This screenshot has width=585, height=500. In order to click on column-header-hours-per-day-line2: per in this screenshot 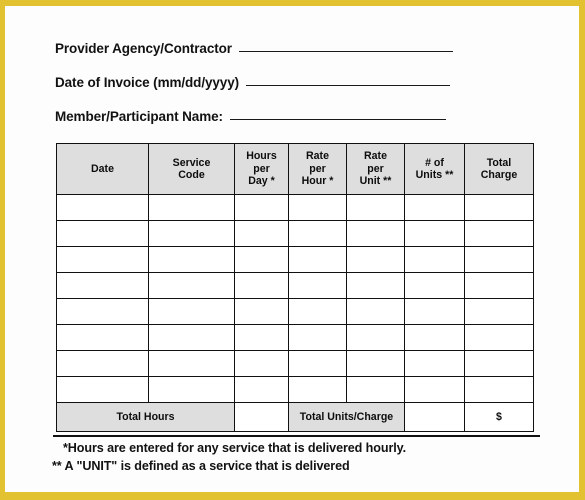, I will do `click(261, 168)`.